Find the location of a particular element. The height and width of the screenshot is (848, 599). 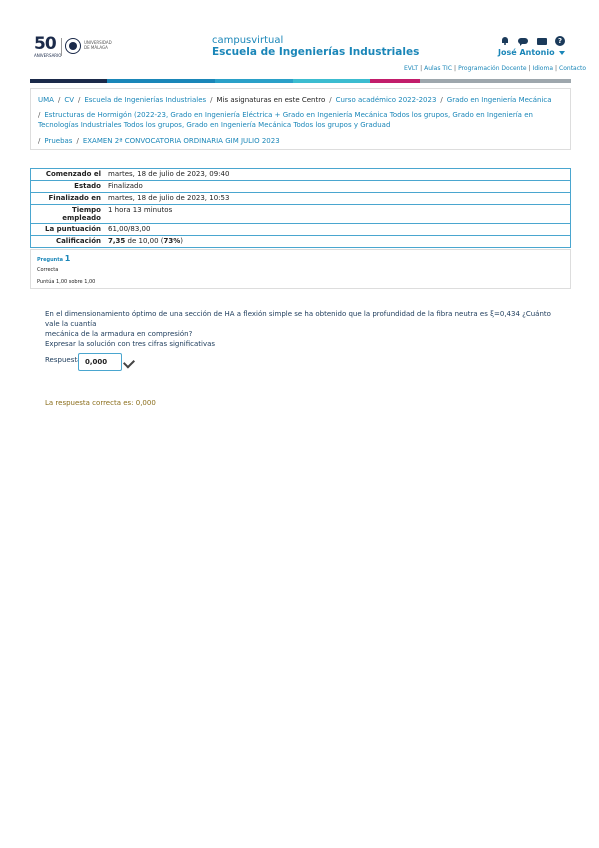

link-evlt: EVLT is located at coordinates (411, 68).